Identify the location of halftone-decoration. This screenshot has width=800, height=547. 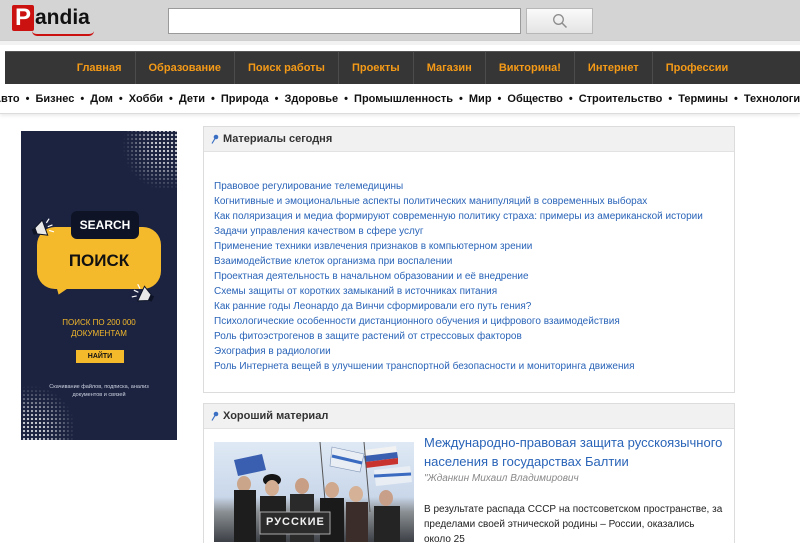
(149, 161).